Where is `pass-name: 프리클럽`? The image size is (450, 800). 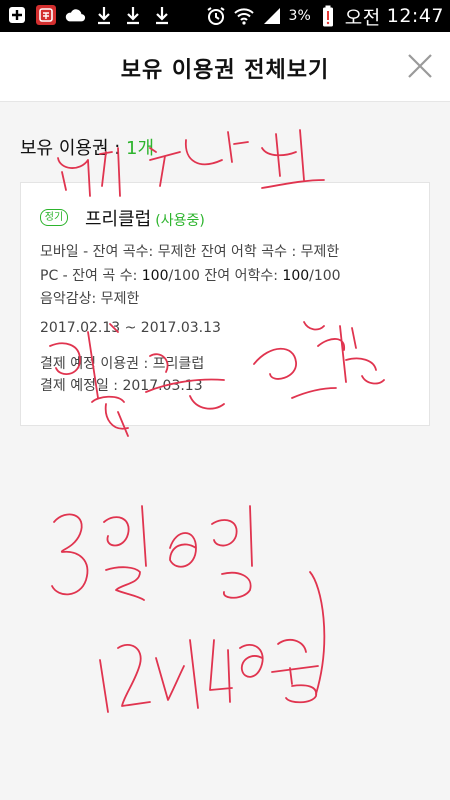 pass-name: 프리클럽 is located at coordinates (118, 219).